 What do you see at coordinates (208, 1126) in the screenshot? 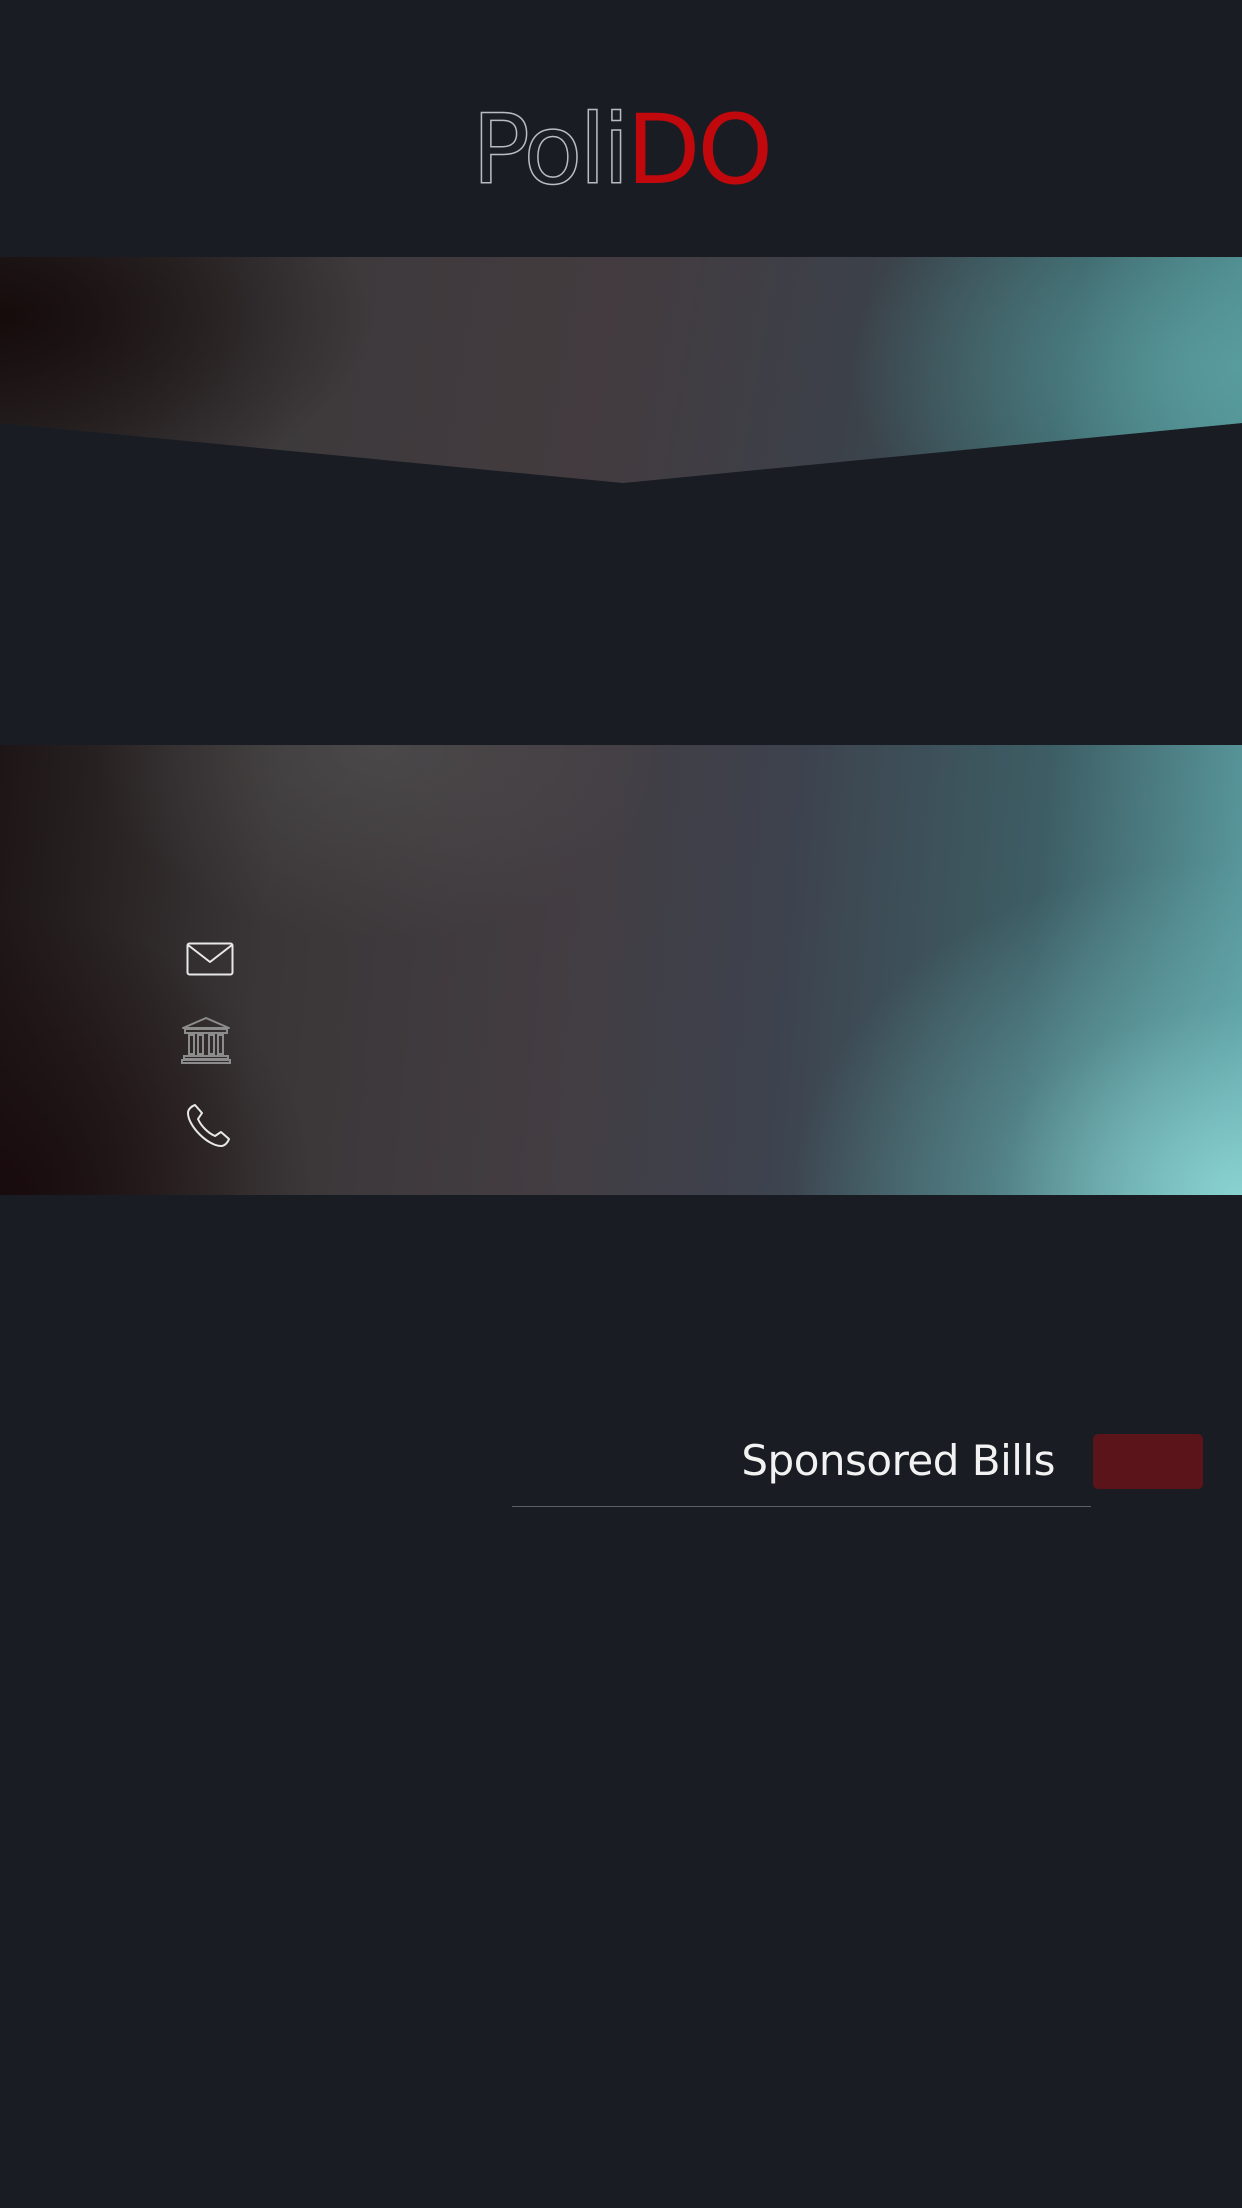
I see `phone-icon` at bounding box center [208, 1126].